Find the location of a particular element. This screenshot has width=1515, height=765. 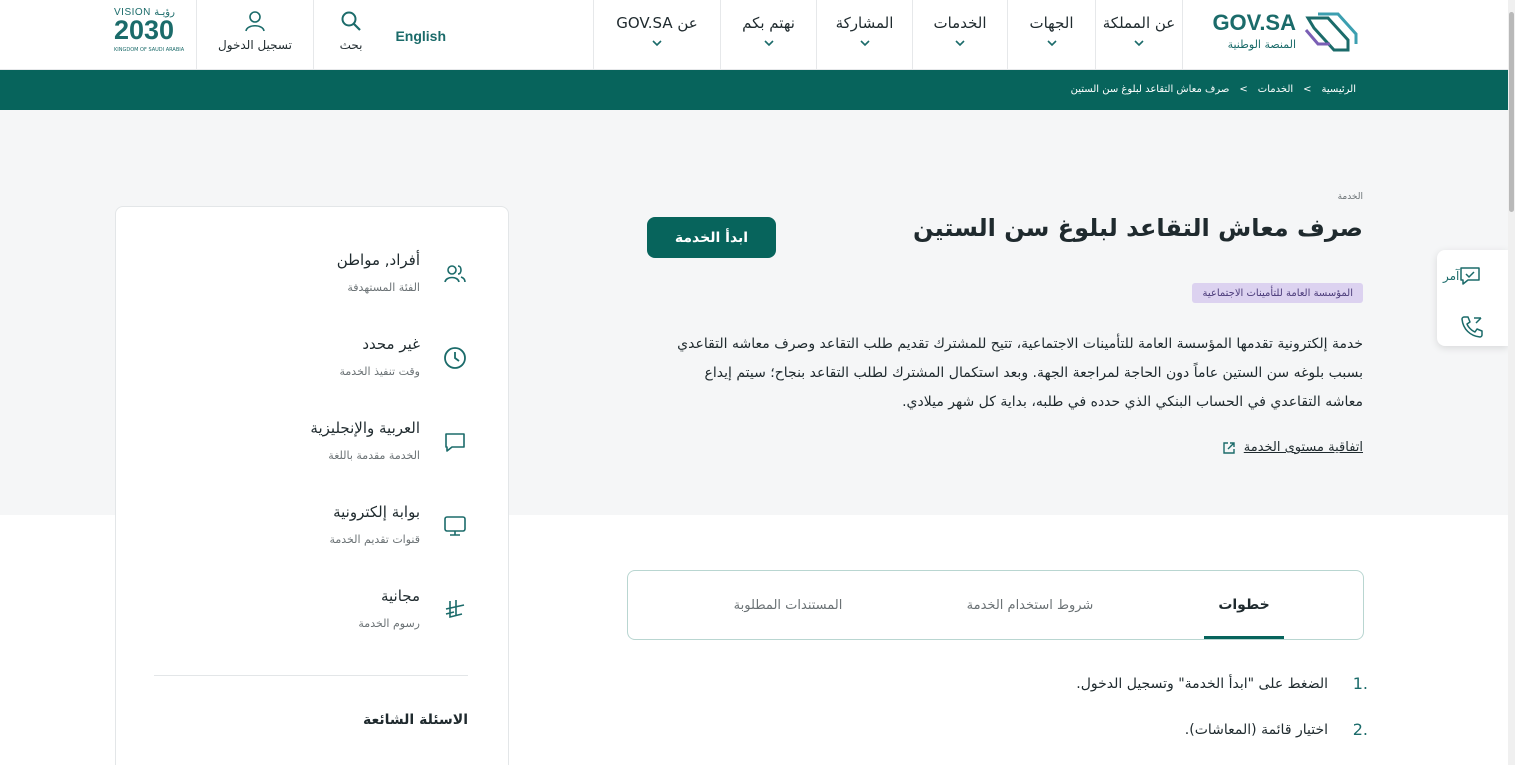

vision-line3: KINGDOM OF SAUDI ARABIA is located at coordinates (149, 50).